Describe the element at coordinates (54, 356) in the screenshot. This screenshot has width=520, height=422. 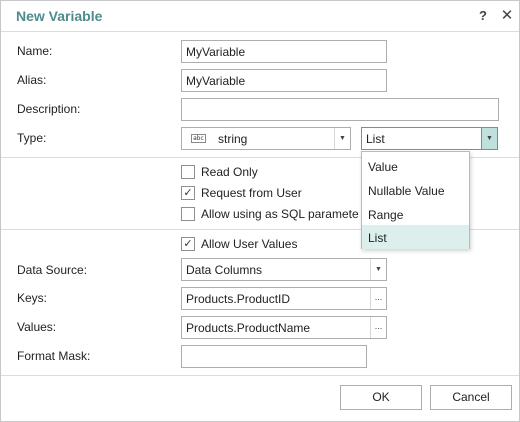
I see `format-mask-label: Format Mask:` at that location.